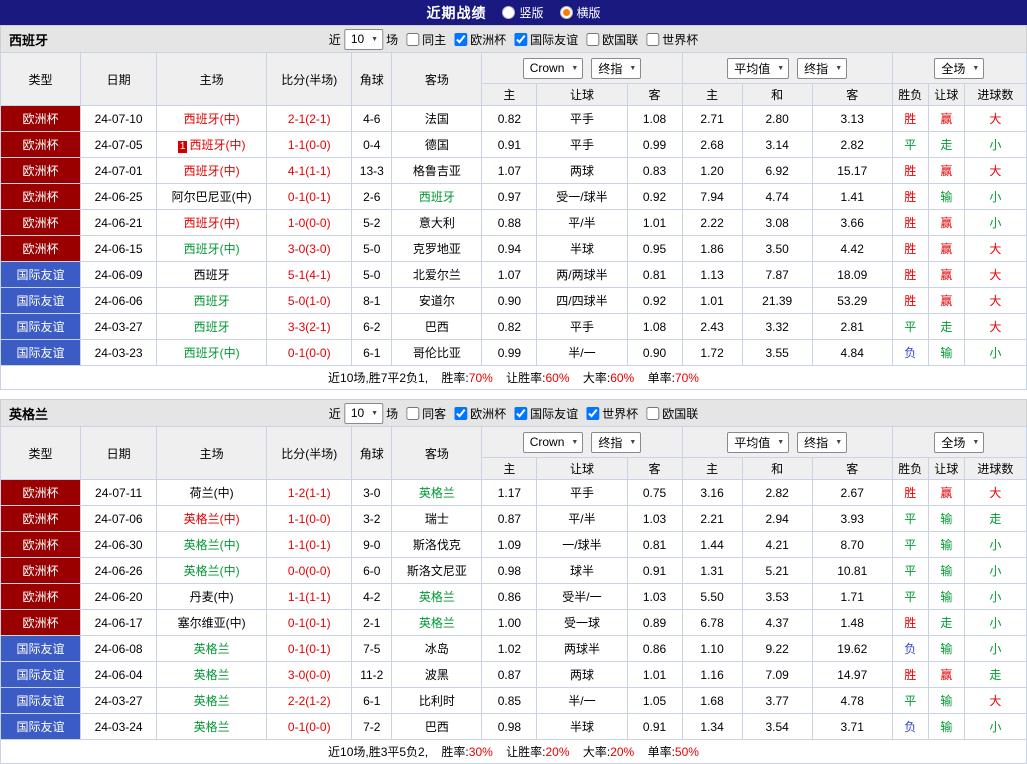 The height and width of the screenshot is (764, 1027). Describe the element at coordinates (212, 144) in the screenshot. I see `home-team: 1 西班牙(中)` at that location.